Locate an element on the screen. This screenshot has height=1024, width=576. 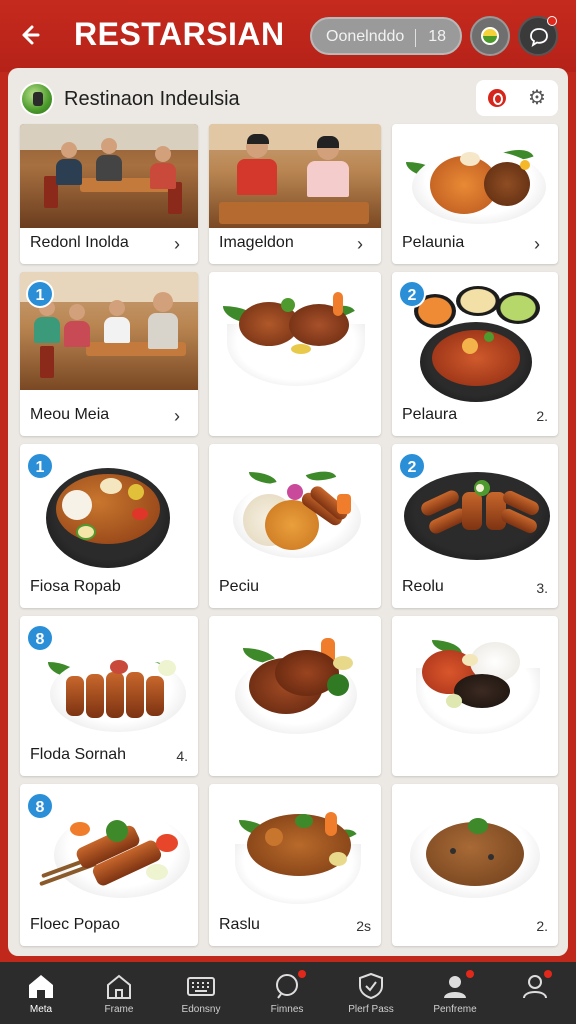
arrow-left-icon is located at coordinates (29, 35).